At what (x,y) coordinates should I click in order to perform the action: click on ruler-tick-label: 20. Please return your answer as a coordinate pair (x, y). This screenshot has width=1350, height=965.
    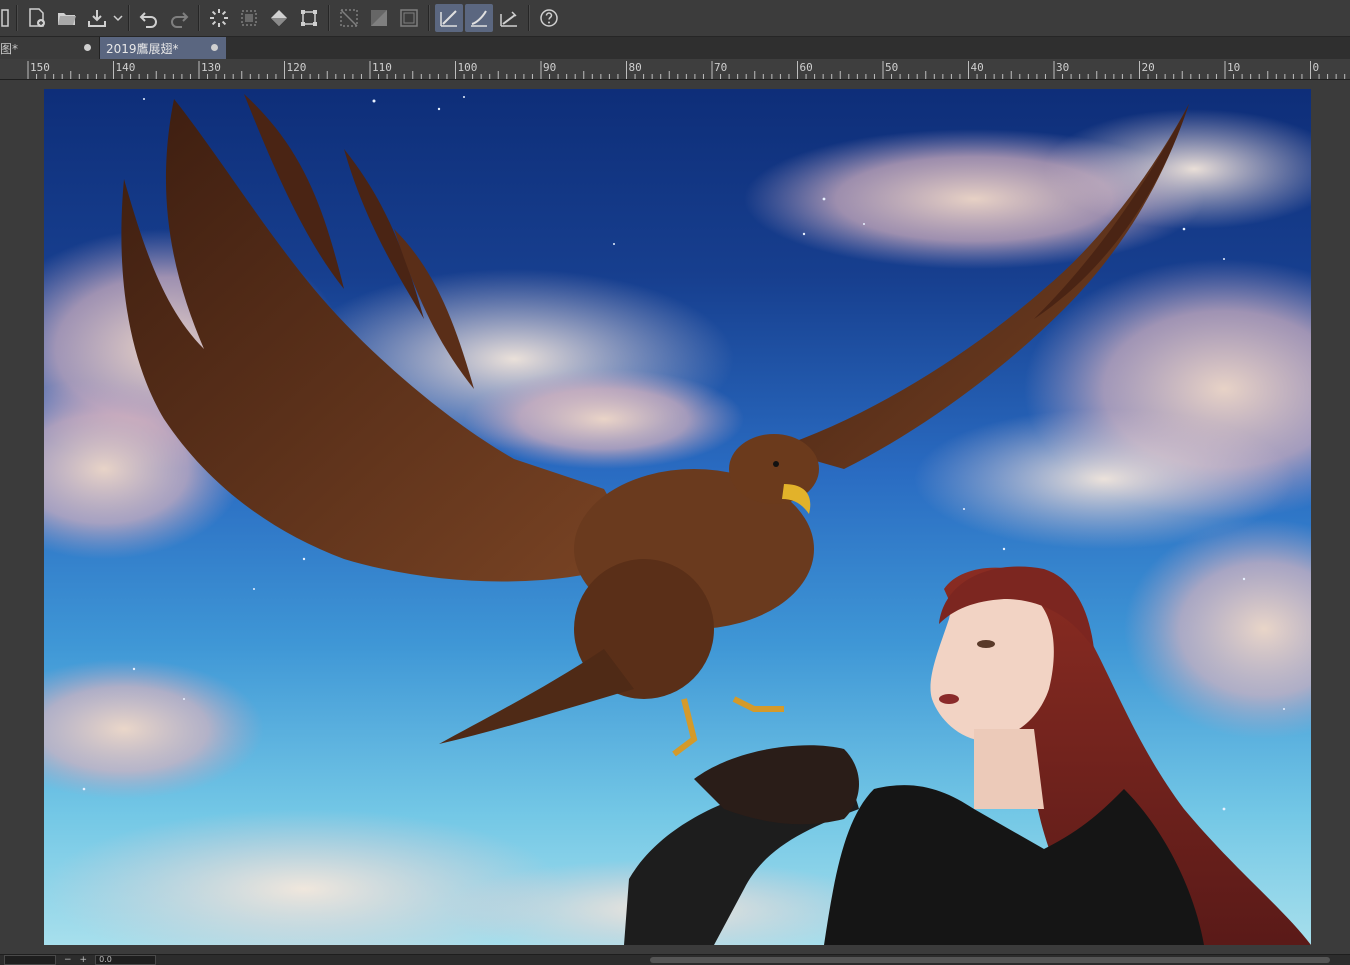
    Looking at the image, I should click on (1148, 67).